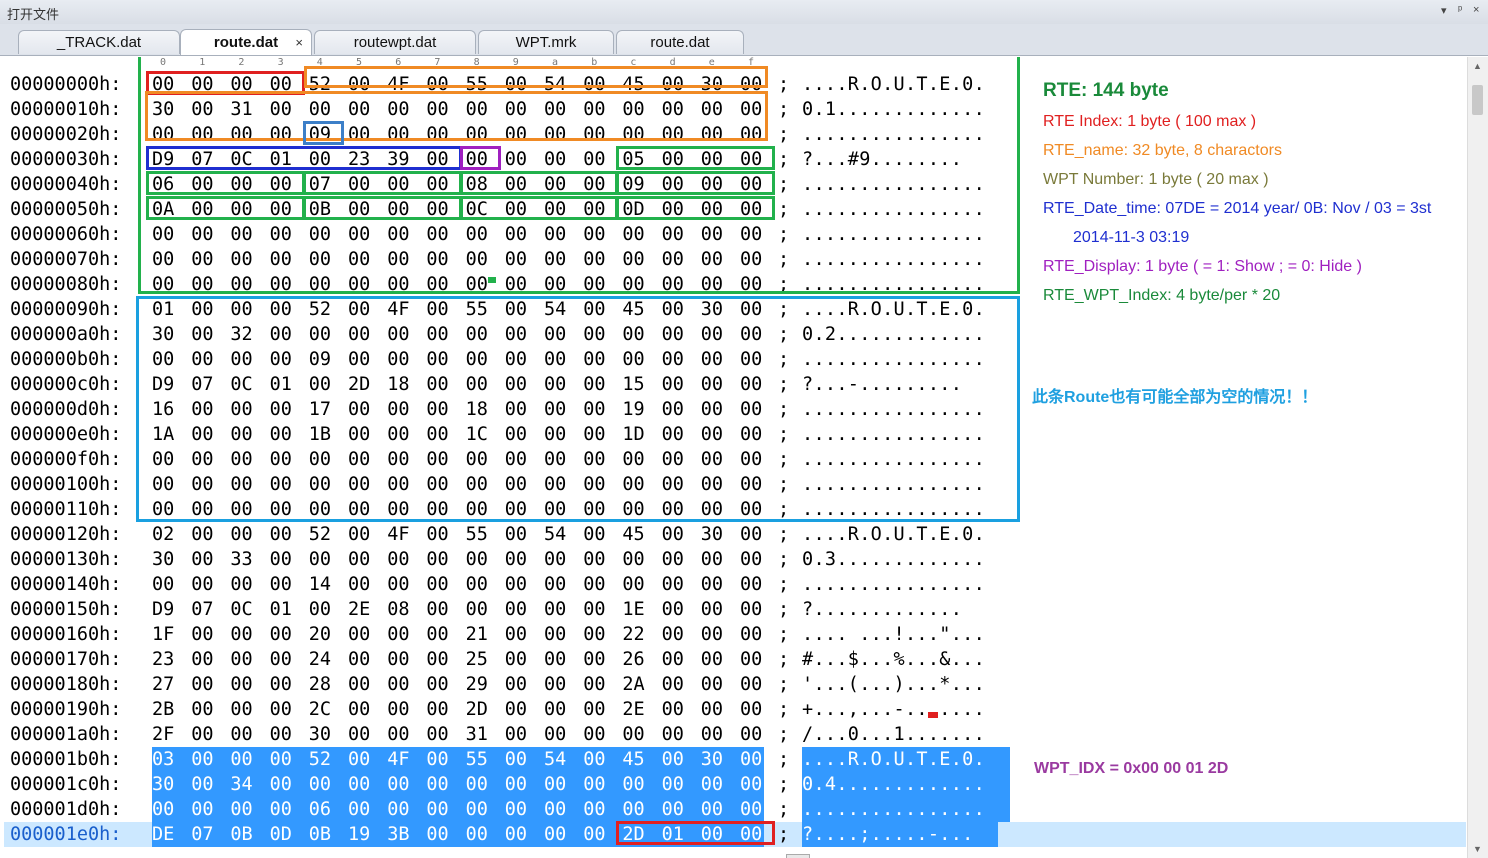 The image size is (1488, 858). What do you see at coordinates (324, 534) in the screenshot?
I see `hex-byte: 52` at bounding box center [324, 534].